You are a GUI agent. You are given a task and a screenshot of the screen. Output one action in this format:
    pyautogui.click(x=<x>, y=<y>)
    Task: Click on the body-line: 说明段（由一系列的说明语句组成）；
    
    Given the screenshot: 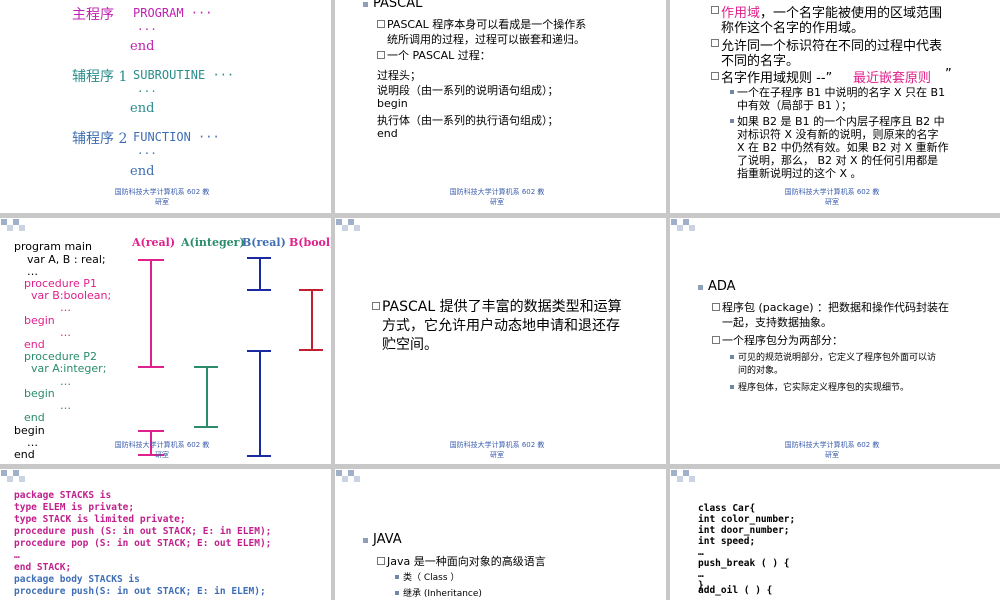 What is the action you would take?
    pyautogui.click(x=468, y=90)
    